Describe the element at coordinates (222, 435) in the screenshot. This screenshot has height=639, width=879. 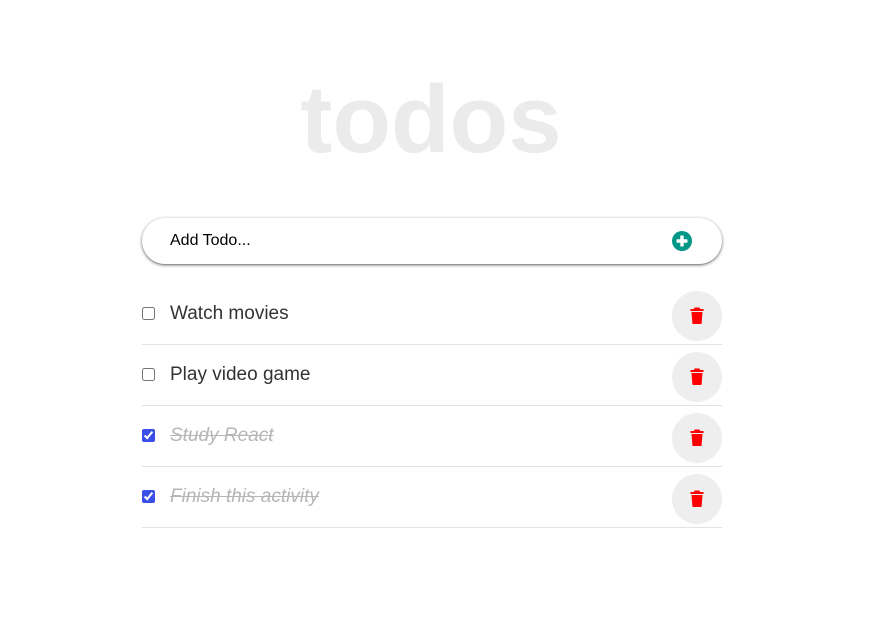
I see `todo-label: Study React` at that location.